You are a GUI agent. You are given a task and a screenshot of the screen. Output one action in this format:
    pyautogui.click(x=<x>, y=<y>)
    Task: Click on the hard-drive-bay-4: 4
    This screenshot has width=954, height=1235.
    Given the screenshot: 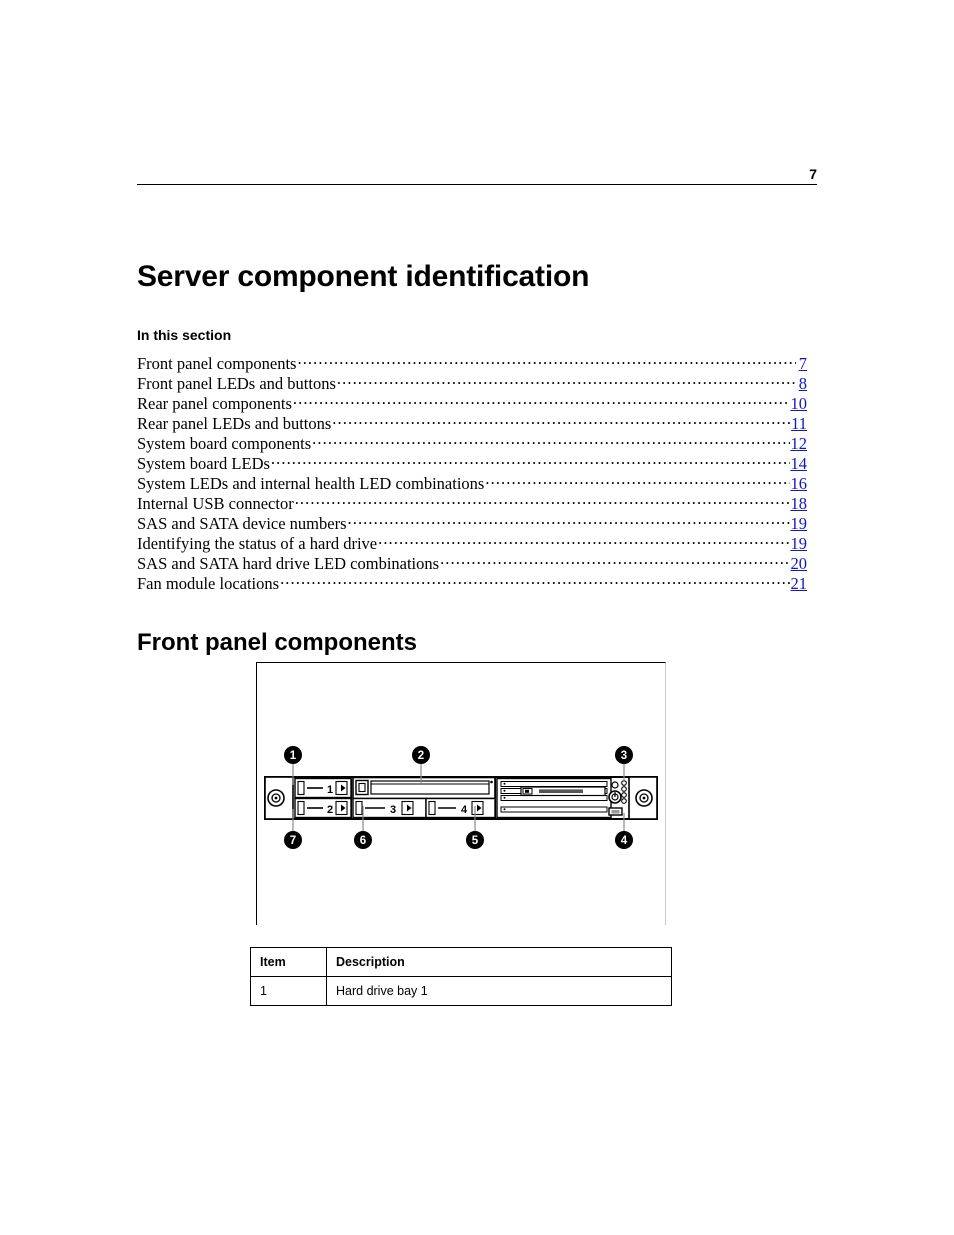 What is the action you would take?
    pyautogui.click(x=460, y=808)
    